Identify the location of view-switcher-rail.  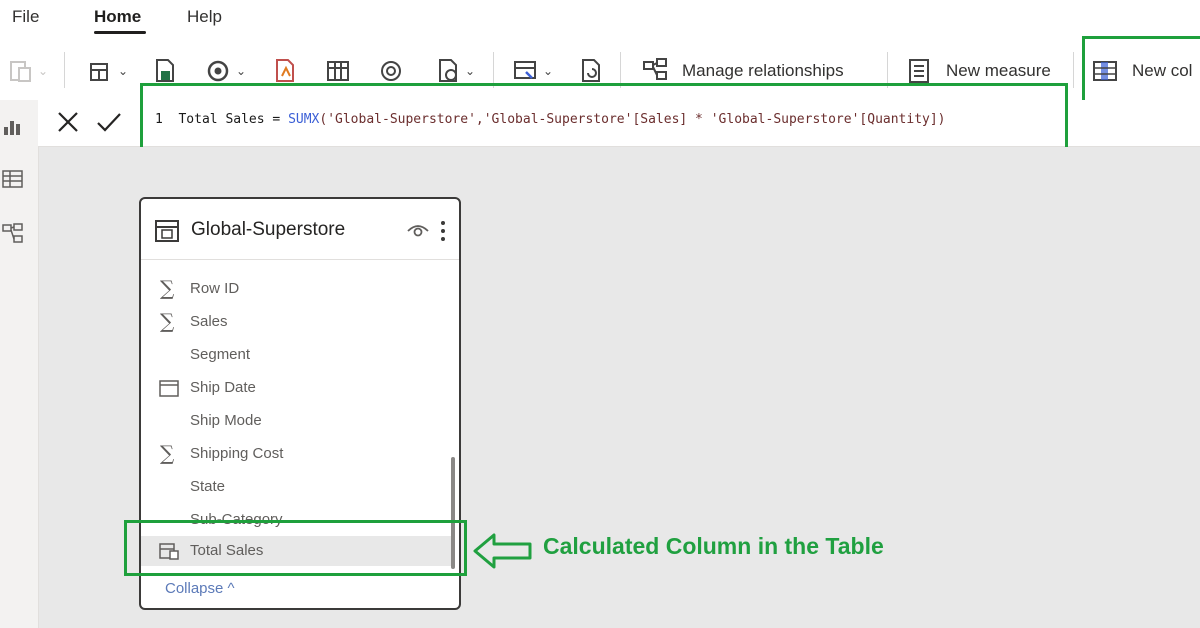
(19, 364).